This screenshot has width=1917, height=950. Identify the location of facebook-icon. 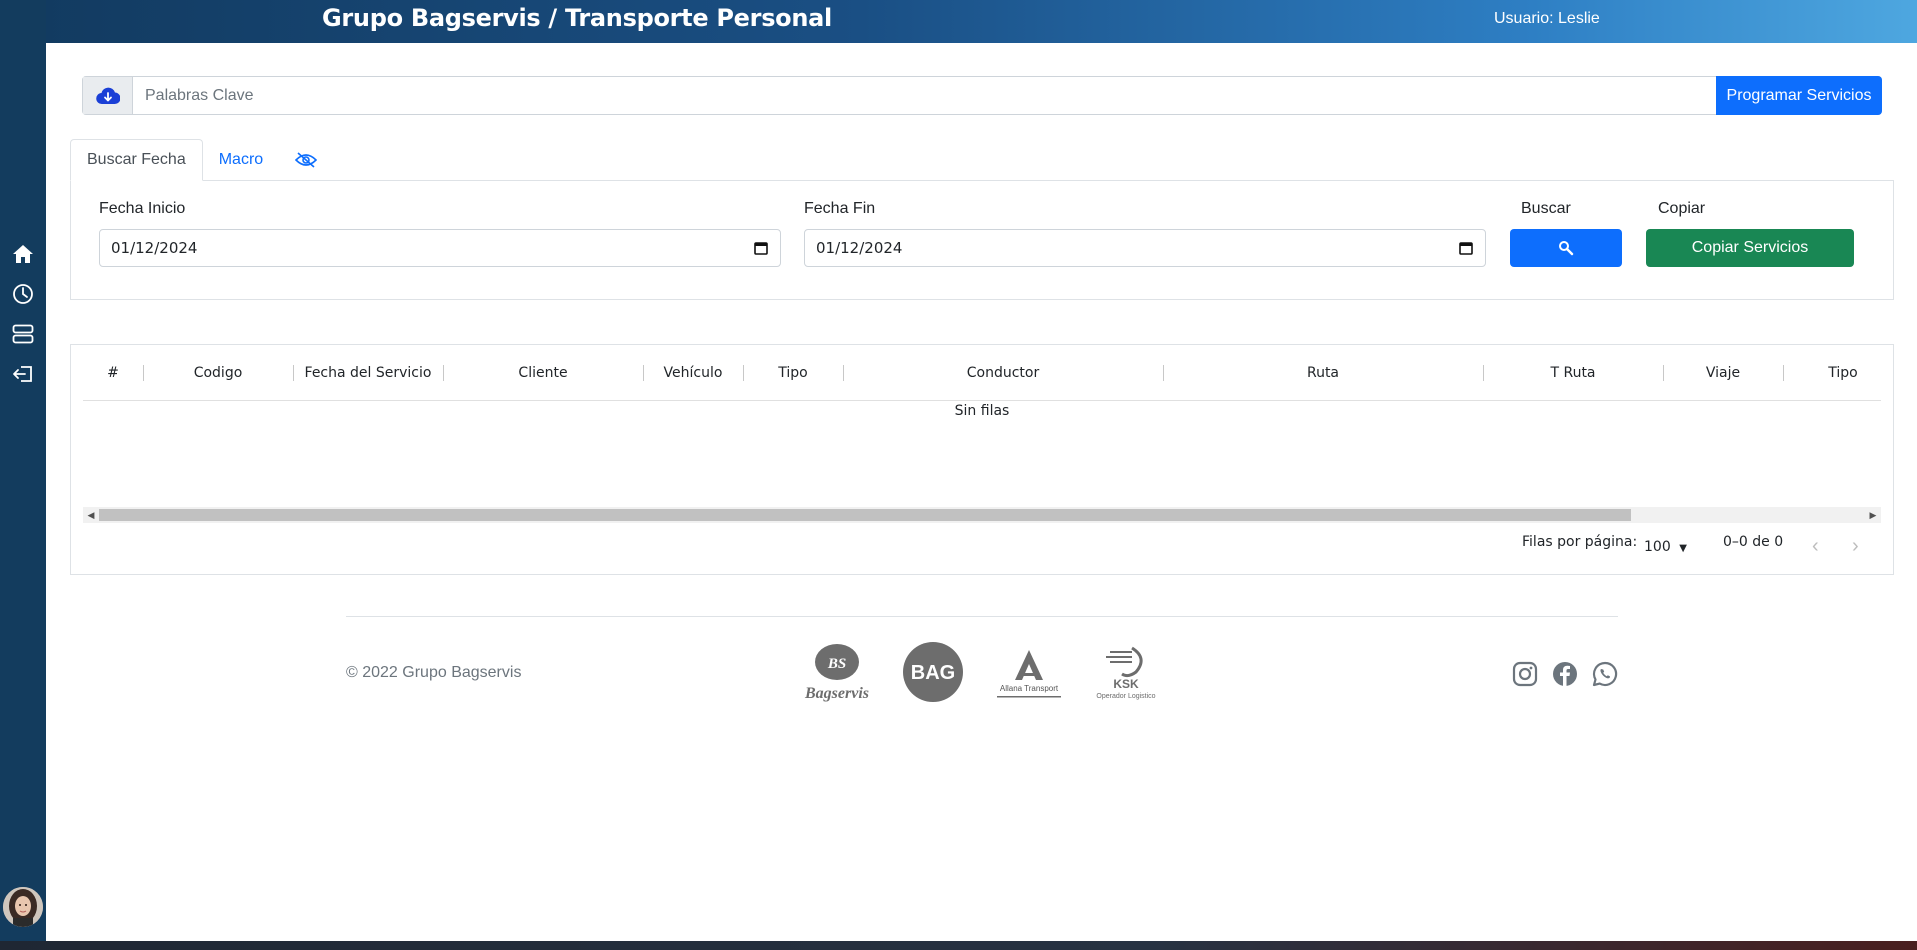
(1565, 674).